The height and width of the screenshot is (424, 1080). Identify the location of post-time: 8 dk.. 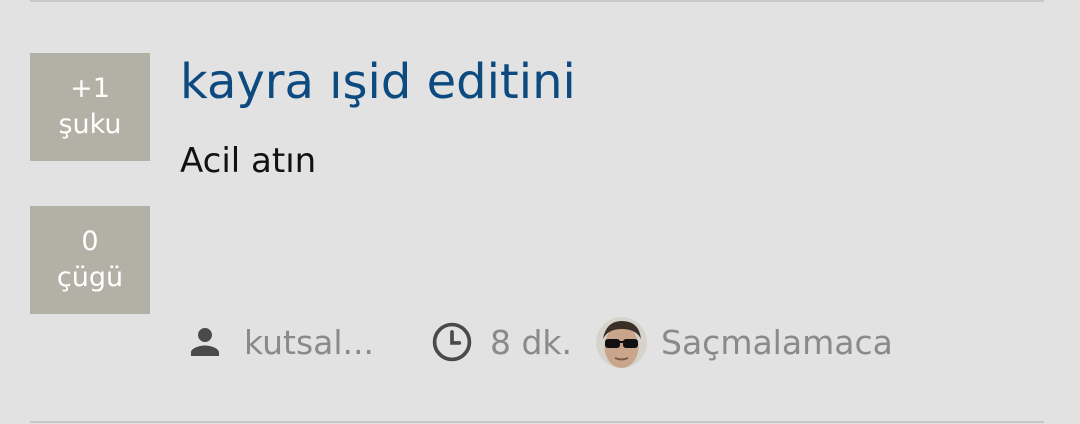
(501, 342).